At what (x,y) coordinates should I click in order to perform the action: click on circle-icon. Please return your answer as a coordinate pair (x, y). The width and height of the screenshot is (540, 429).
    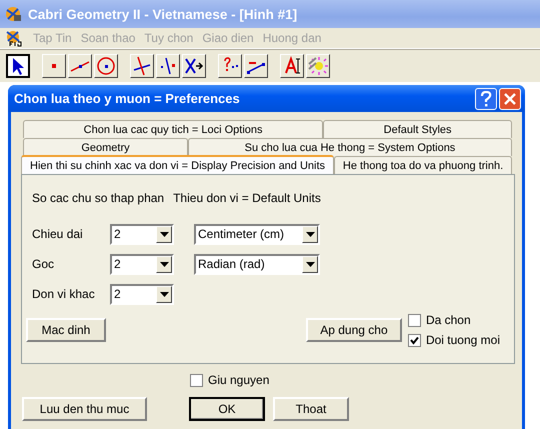
    Looking at the image, I should click on (106, 66).